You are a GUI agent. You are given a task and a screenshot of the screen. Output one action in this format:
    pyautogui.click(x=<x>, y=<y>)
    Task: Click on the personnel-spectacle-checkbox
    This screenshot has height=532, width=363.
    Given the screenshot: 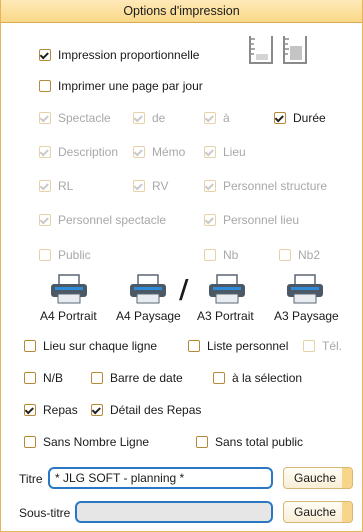 What is the action you would take?
    pyautogui.click(x=45, y=220)
    